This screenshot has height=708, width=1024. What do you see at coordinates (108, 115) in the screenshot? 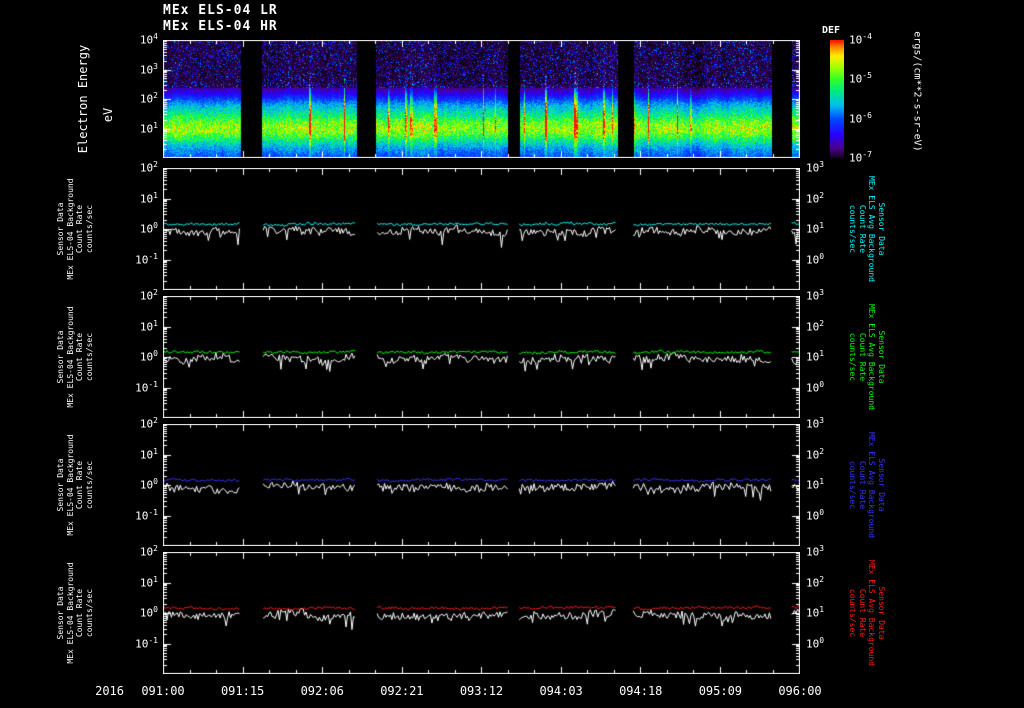
I see `spectrogram-y-axis-units: eV` at bounding box center [108, 115].